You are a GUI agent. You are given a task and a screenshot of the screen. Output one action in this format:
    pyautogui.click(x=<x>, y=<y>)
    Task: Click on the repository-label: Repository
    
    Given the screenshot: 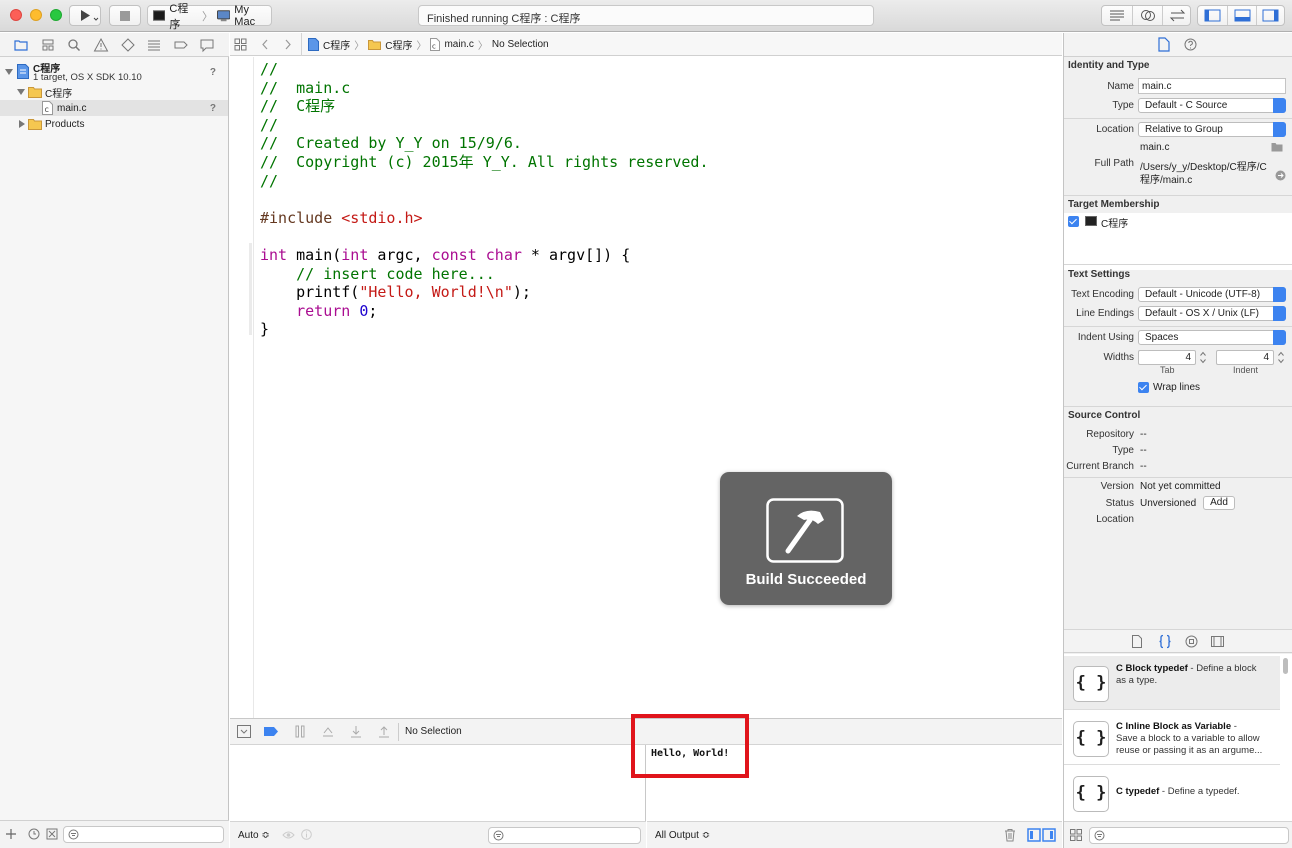 What is the action you would take?
    pyautogui.click(x=1110, y=434)
    